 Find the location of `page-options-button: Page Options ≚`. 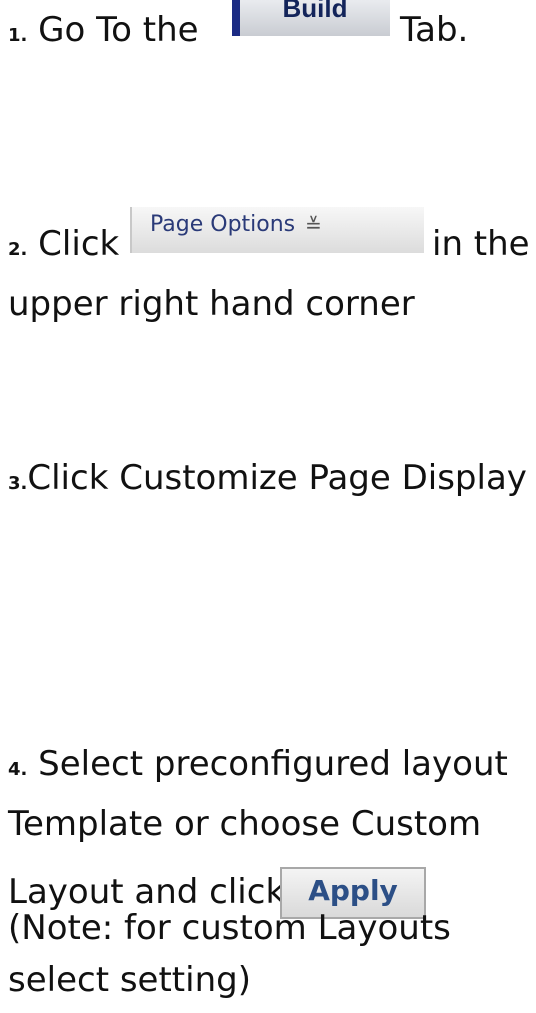

page-options-button: Page Options ≚ is located at coordinates (277, 230).